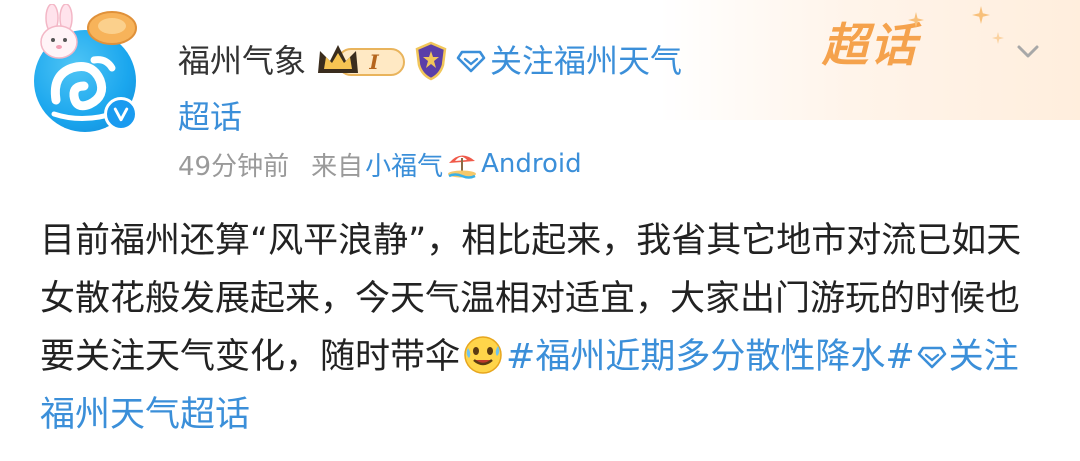 This screenshot has width=1080, height=461. What do you see at coordinates (870, 45) in the screenshot?
I see `supertopic-corner-label: 超话` at bounding box center [870, 45].